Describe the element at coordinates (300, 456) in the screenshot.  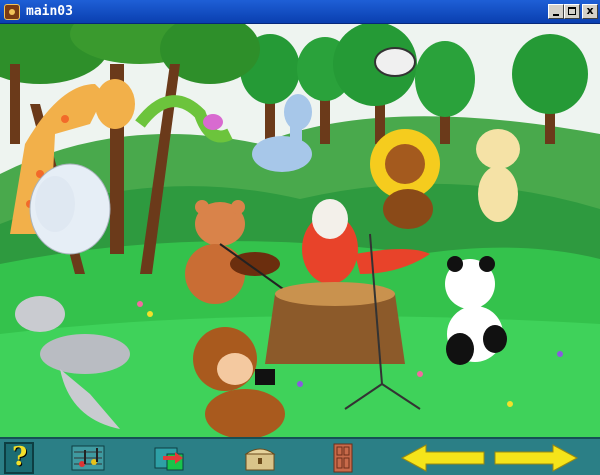
I see `bottom-toolbar: ?` at that location.